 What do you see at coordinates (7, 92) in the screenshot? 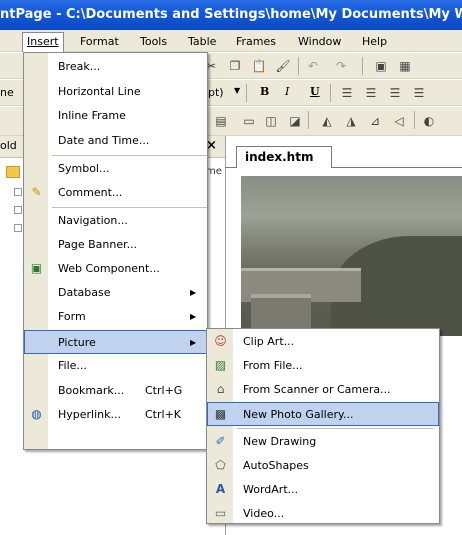
I see `style-box: ne` at bounding box center [7, 92].